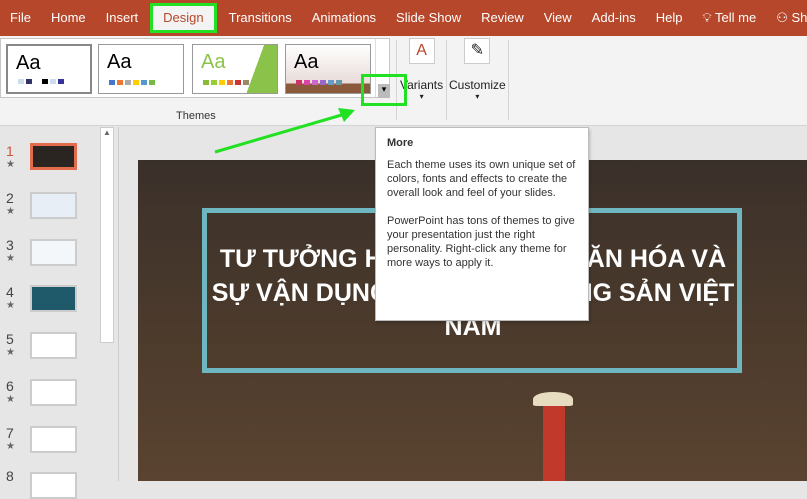 Image resolution: width=807 pixels, height=499 pixels. Describe the element at coordinates (10, 250) in the screenshot. I see `slide-number: 3 ★` at that location.